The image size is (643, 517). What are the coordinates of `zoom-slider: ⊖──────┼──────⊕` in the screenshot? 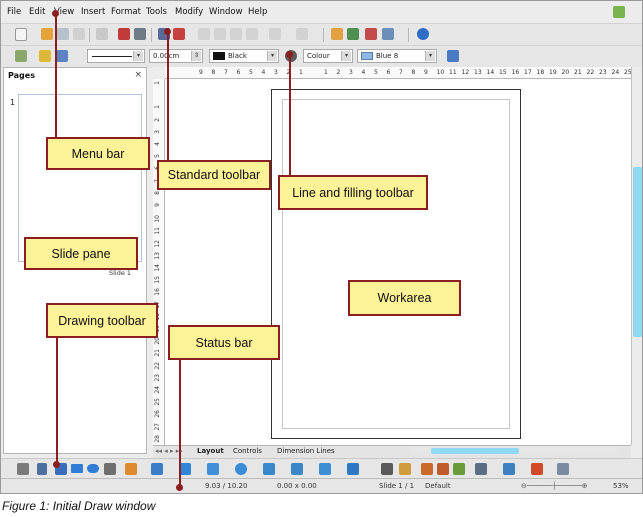 It's located at (554, 486).